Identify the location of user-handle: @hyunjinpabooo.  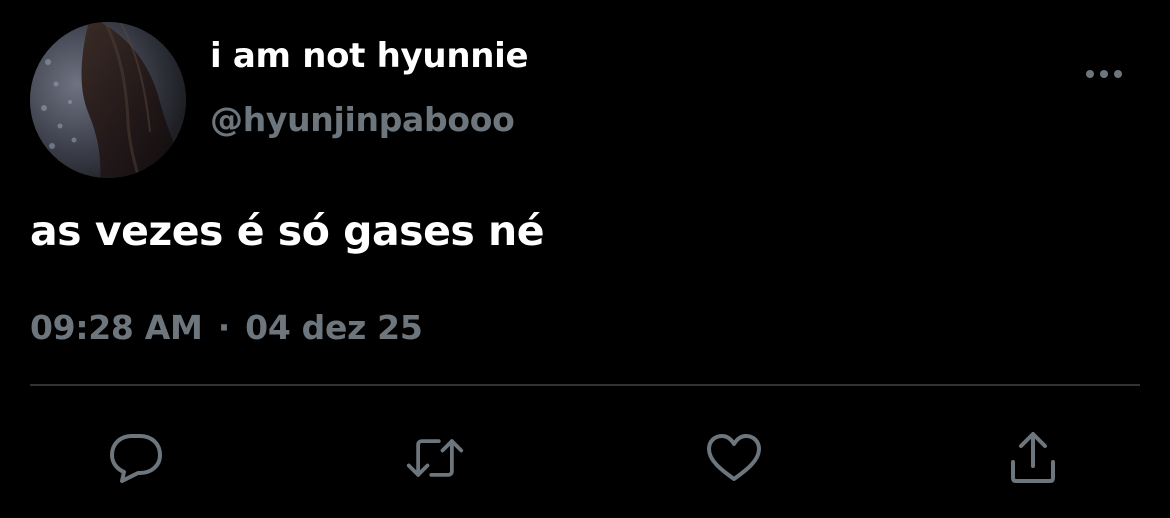
(362, 119).